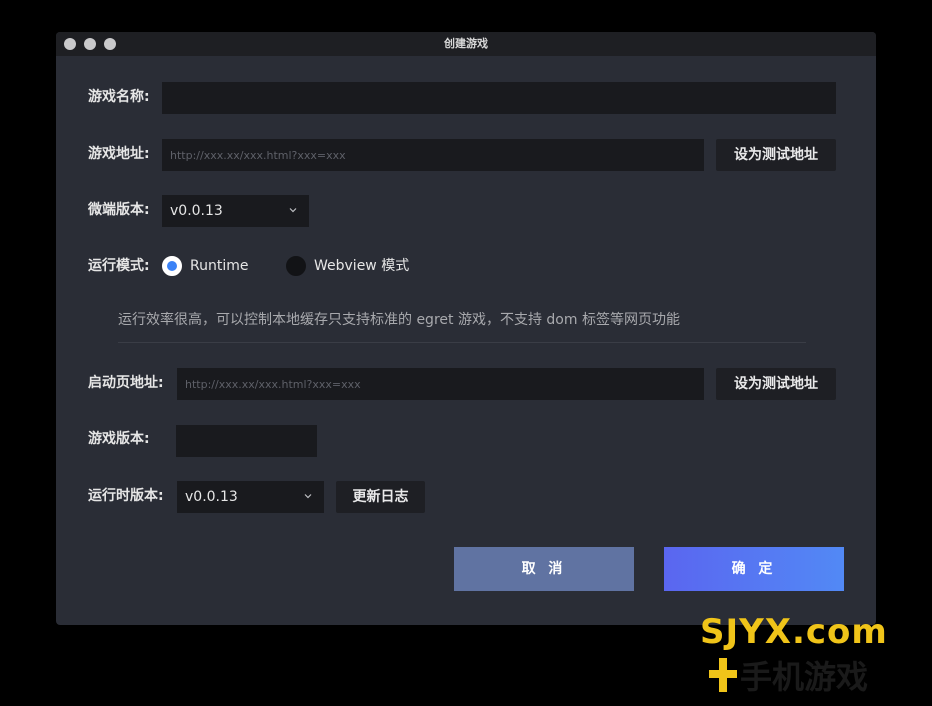 The height and width of the screenshot is (706, 932). What do you see at coordinates (723, 675) in the screenshot?
I see `plus-icon` at bounding box center [723, 675].